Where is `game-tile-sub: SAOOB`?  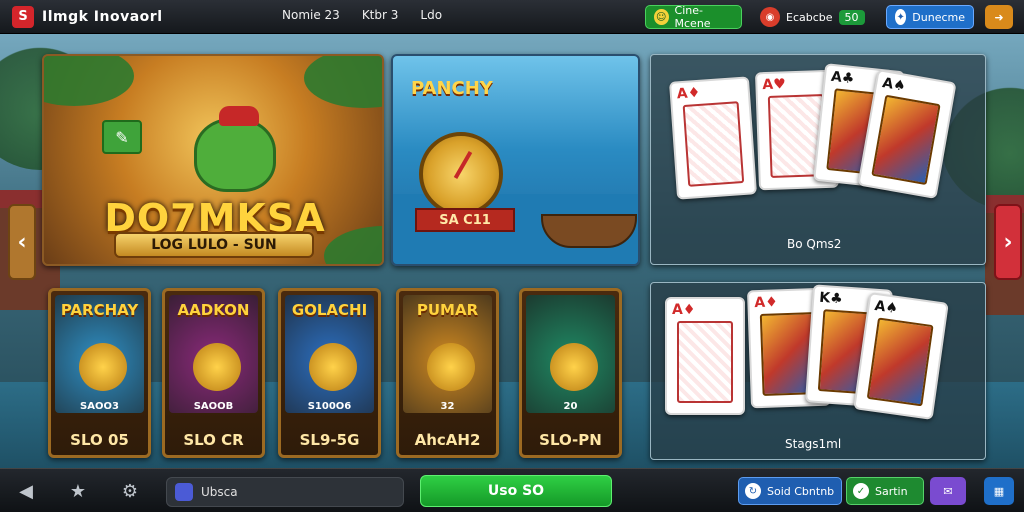 game-tile-sub: SAOOB is located at coordinates (213, 406).